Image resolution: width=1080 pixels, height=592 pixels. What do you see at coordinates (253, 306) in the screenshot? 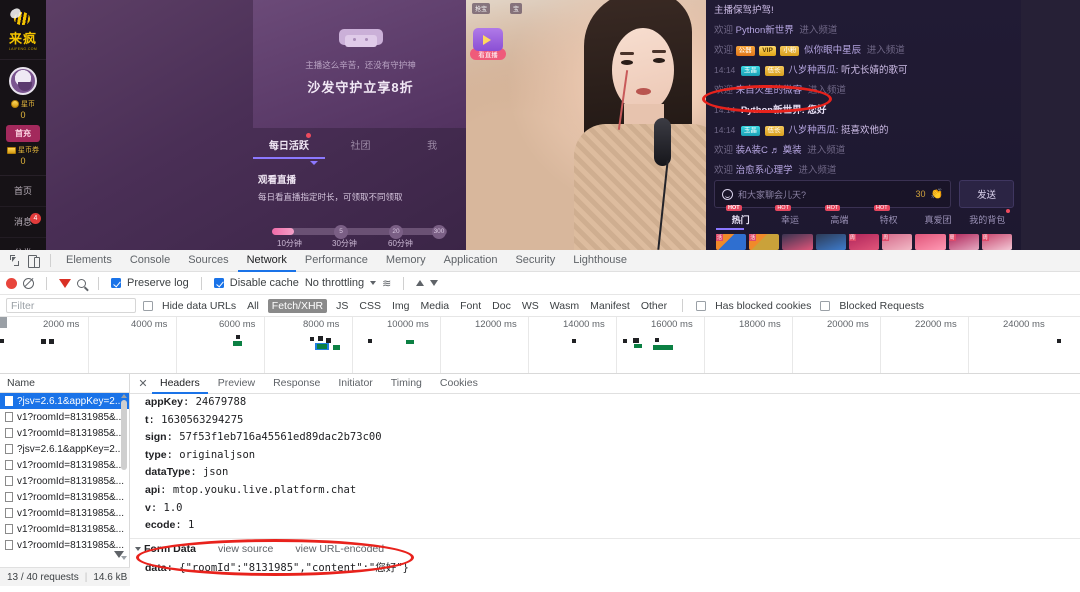
I see `filter-type-all: All` at bounding box center [253, 306].